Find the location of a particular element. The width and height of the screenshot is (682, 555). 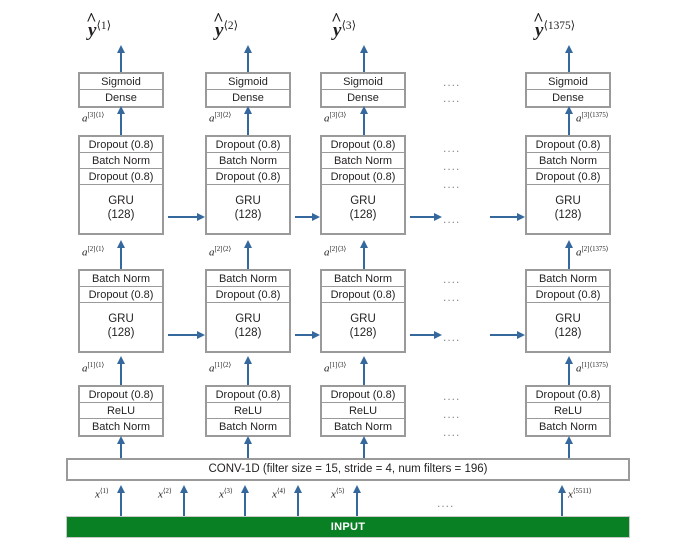

a2-label-col1: a[2]⟨1⟩ is located at coordinates (93, 252).